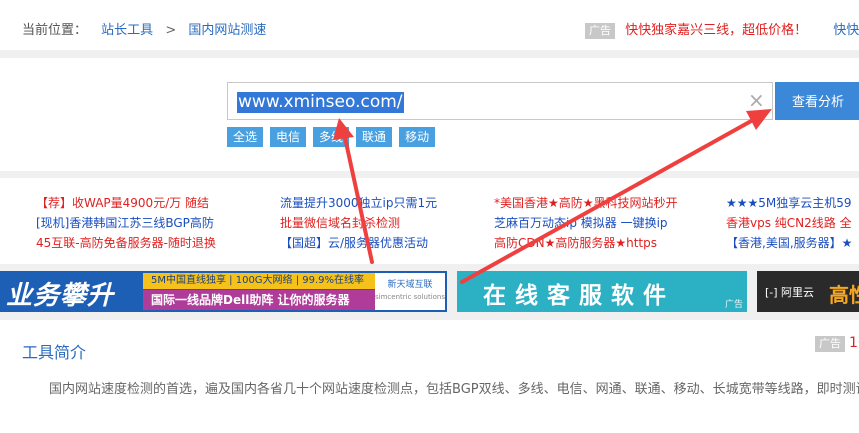  Describe the element at coordinates (358, 203) in the screenshot. I see `ad-link: 流量提升3000独立ip只需1元` at that location.